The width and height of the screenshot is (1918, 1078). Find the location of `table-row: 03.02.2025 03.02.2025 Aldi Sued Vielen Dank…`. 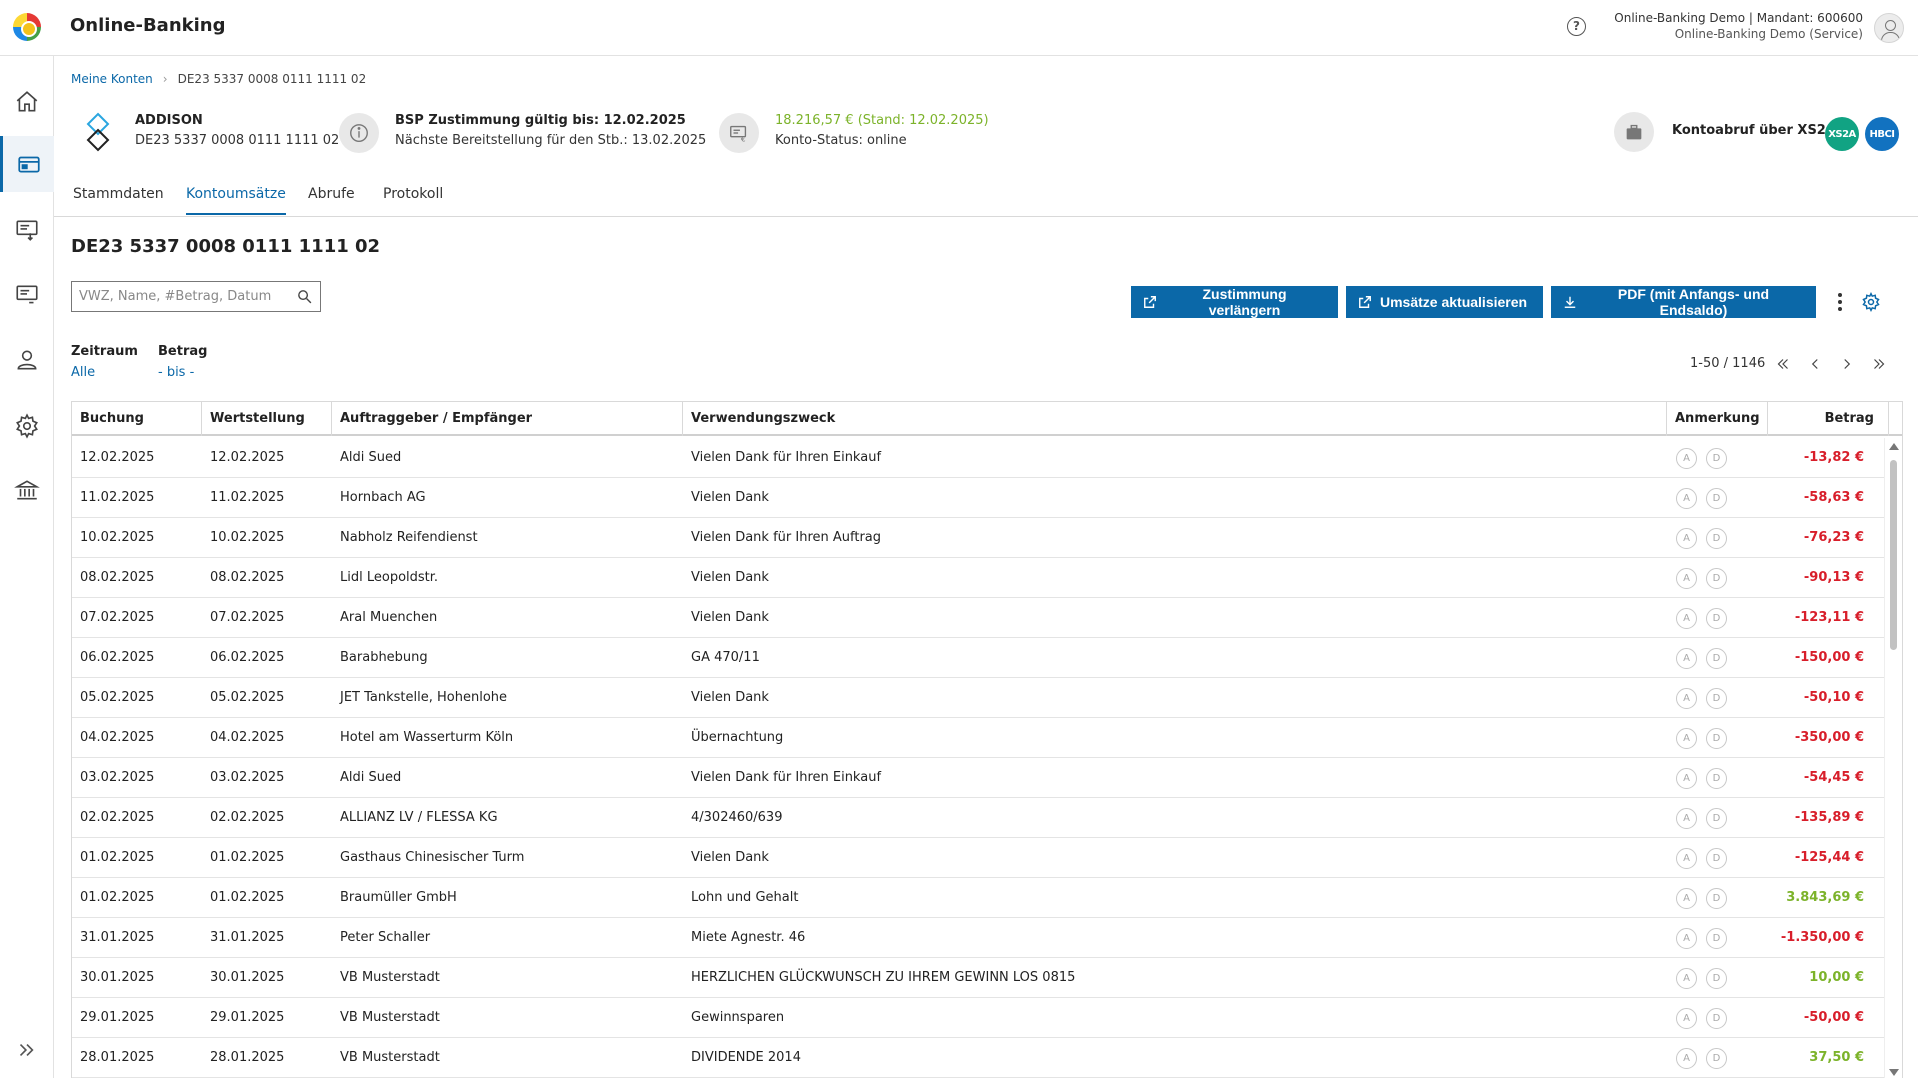

table-row: 03.02.2025 03.02.2025 Aldi Sued Vielen Dank… is located at coordinates (978, 778).